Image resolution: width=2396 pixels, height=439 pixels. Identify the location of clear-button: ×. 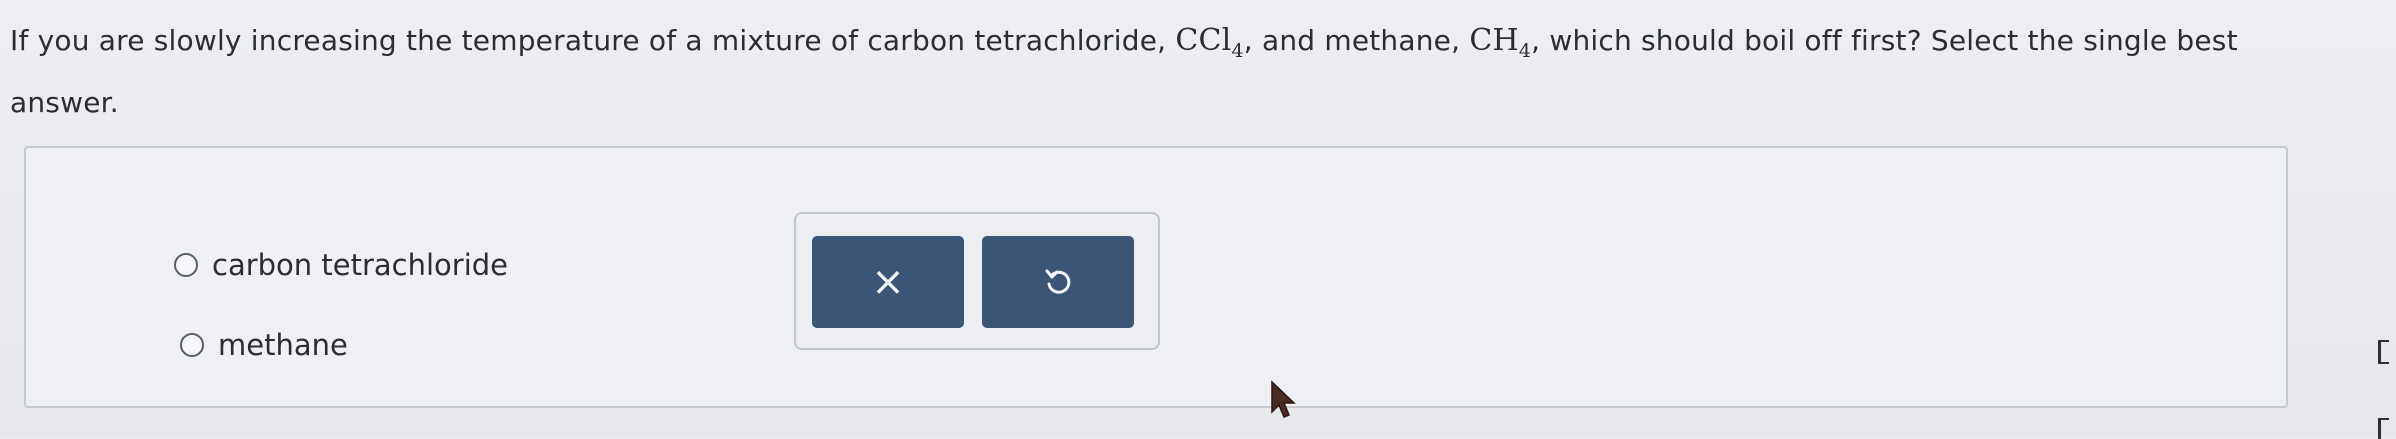
(888, 282).